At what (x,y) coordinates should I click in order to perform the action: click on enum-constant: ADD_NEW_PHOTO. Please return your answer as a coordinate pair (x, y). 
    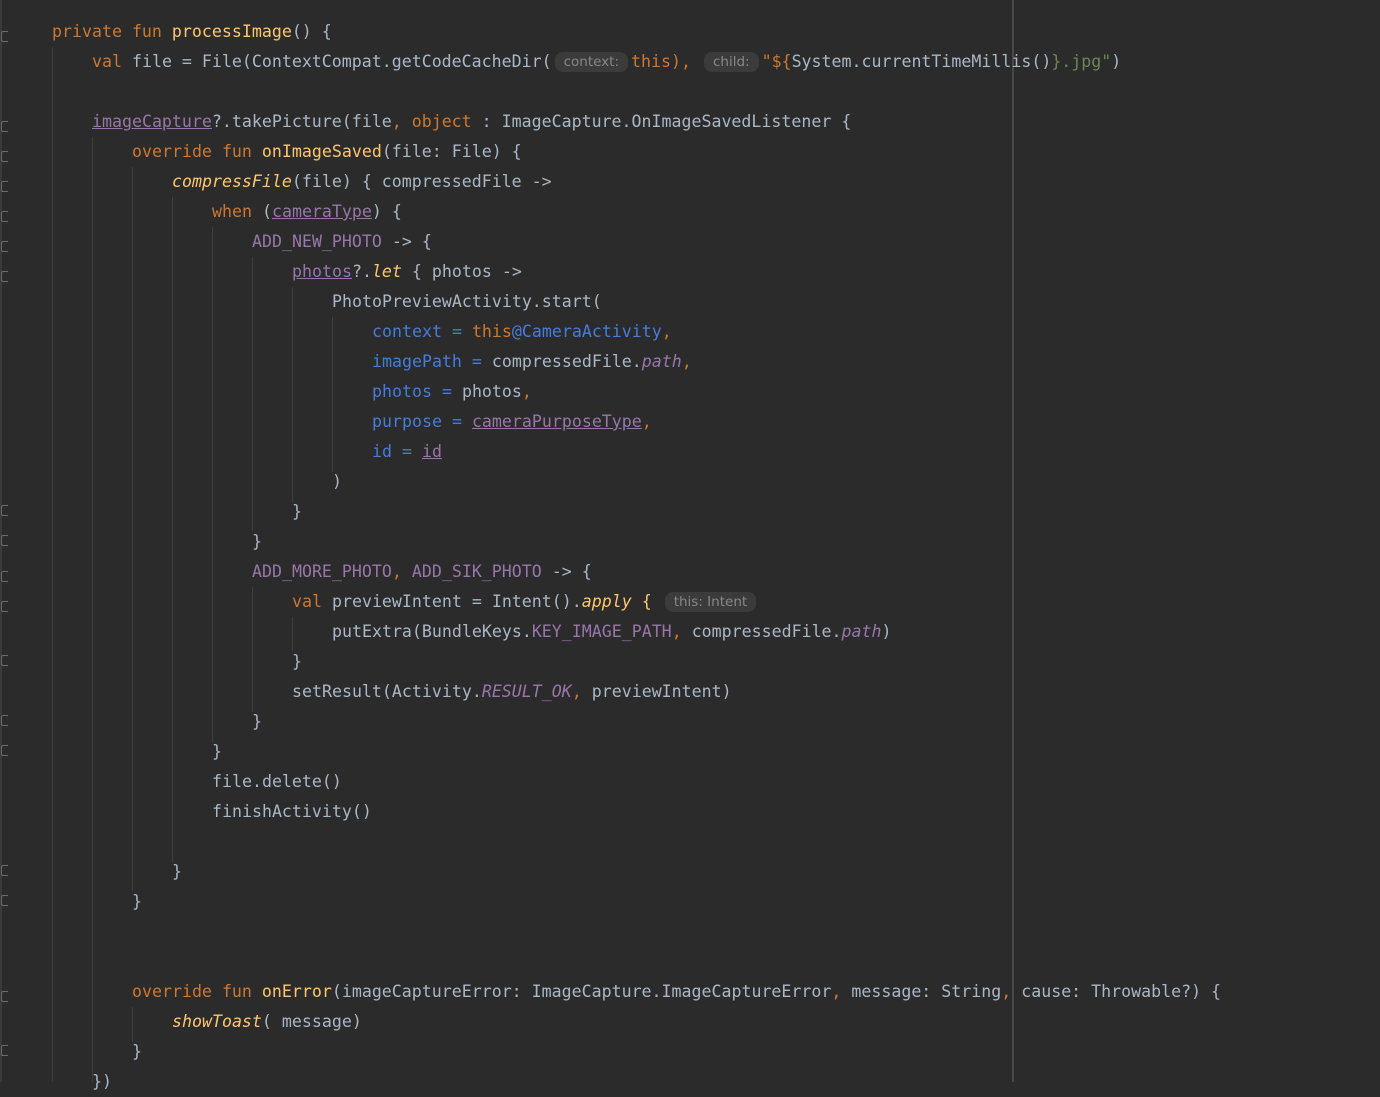
    Looking at the image, I should click on (317, 241).